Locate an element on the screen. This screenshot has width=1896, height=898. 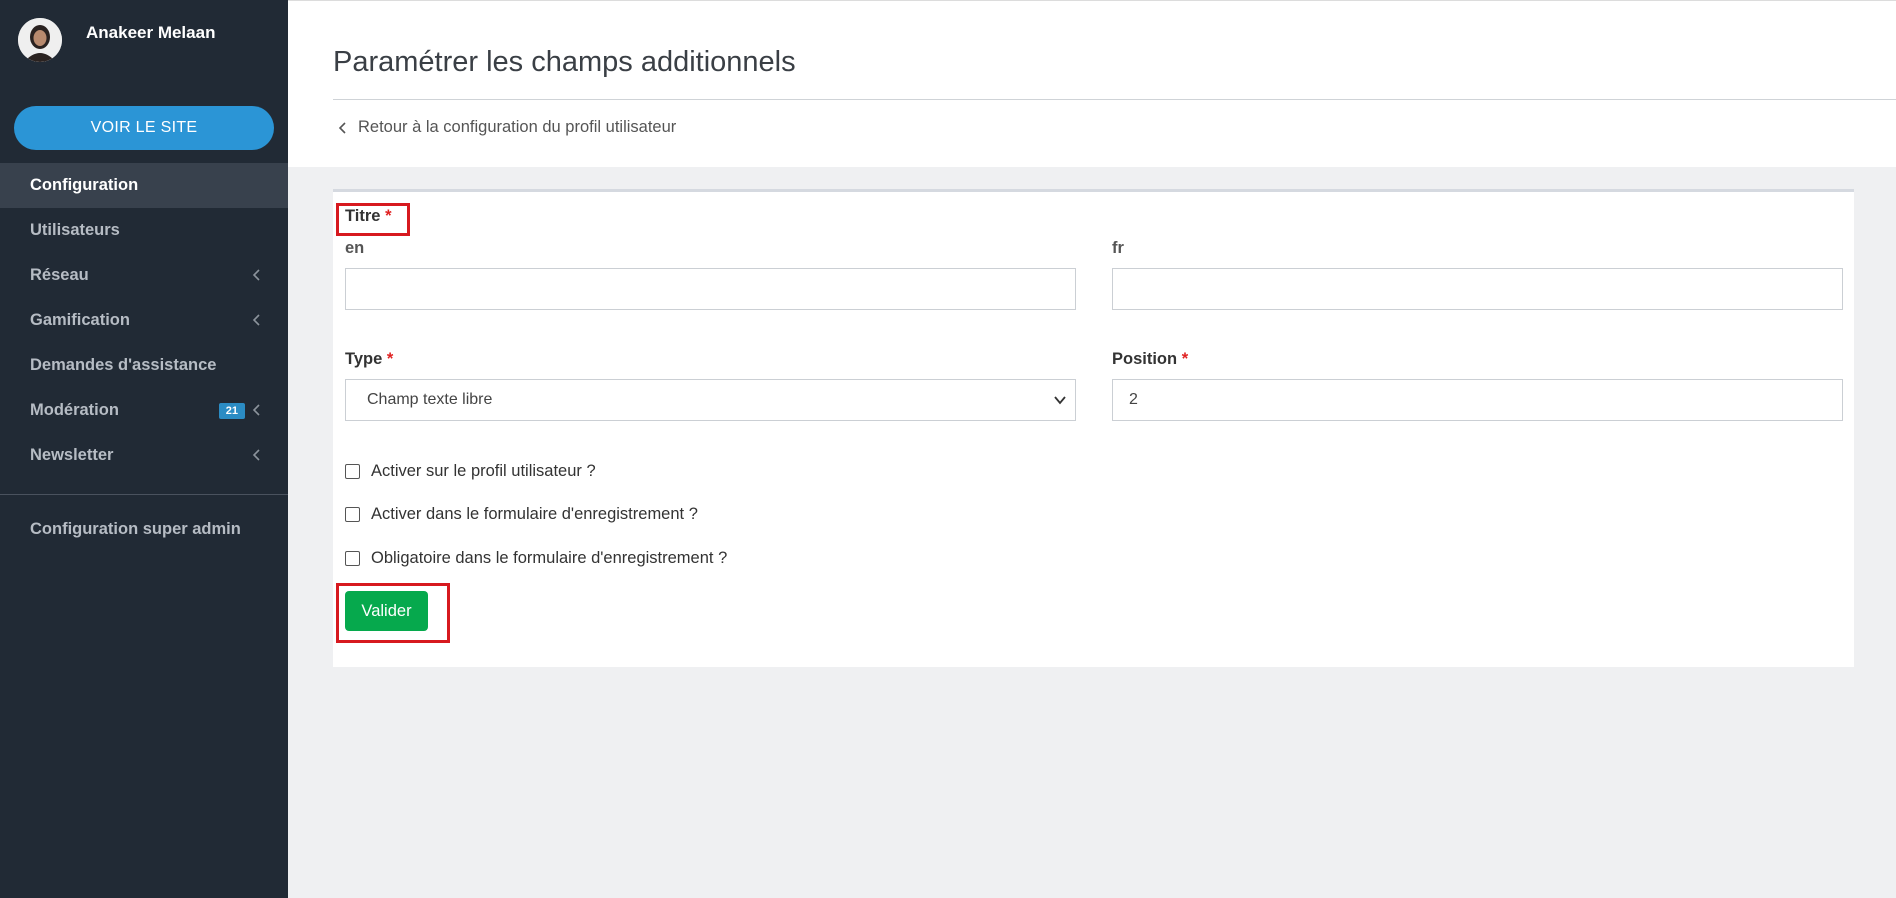
sidebar-item-newsletter: Newsletter is located at coordinates (144, 455).